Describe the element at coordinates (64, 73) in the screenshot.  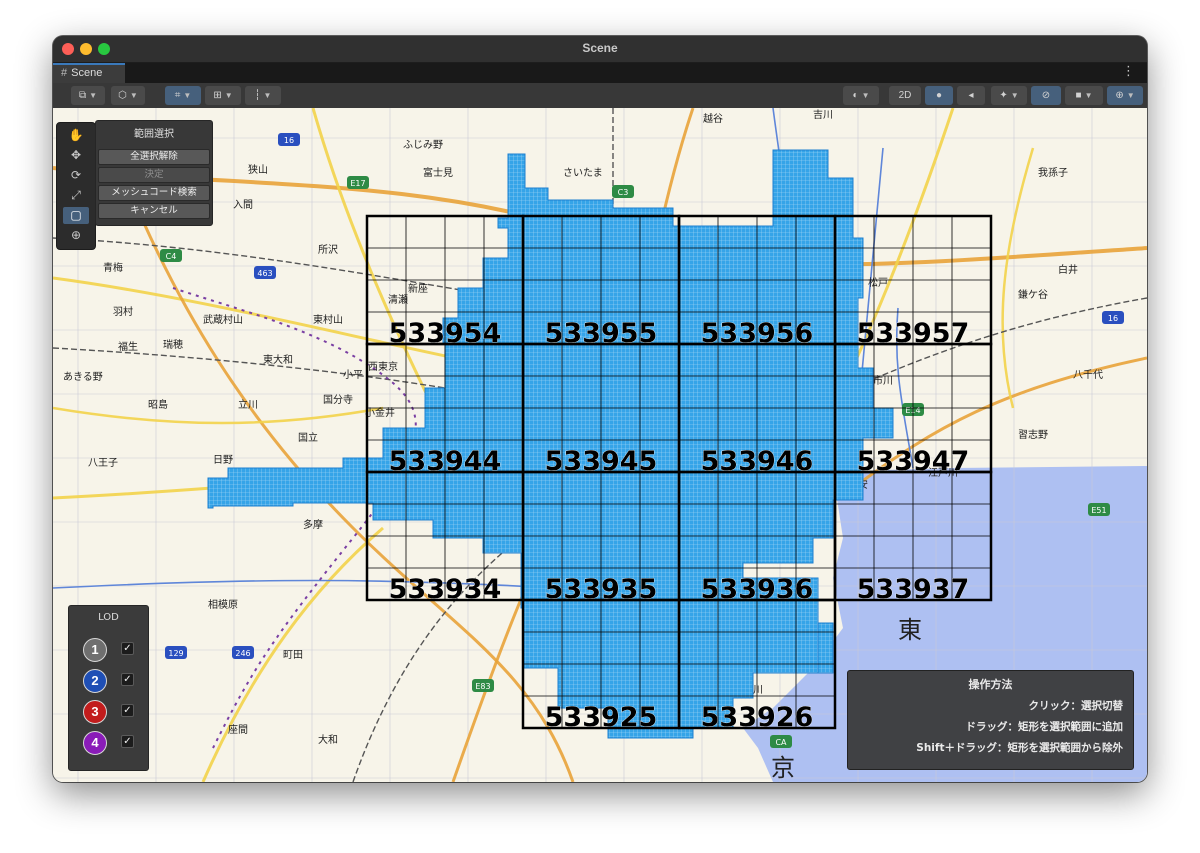
I see `scene-grid-icon: #` at that location.